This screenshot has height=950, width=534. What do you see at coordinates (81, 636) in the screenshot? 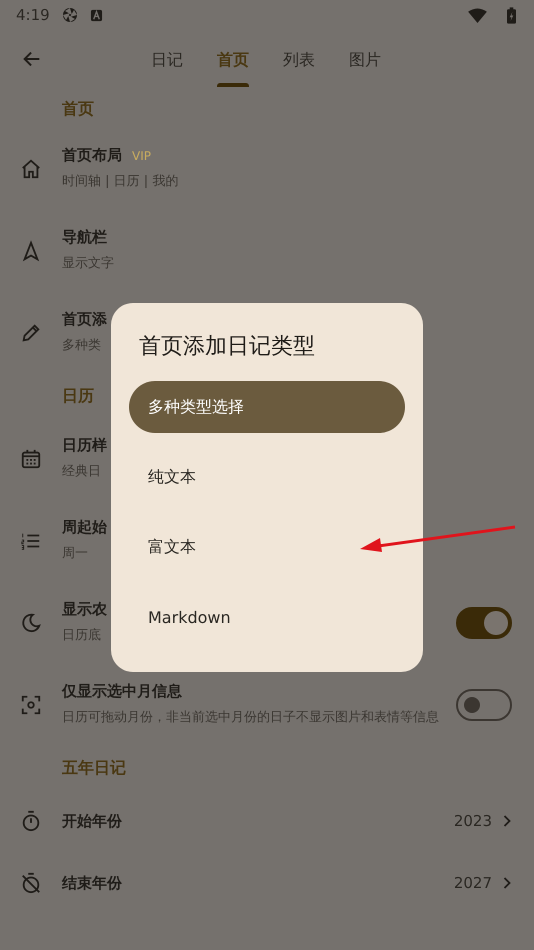
I see `setting-description: 日历底` at bounding box center [81, 636].